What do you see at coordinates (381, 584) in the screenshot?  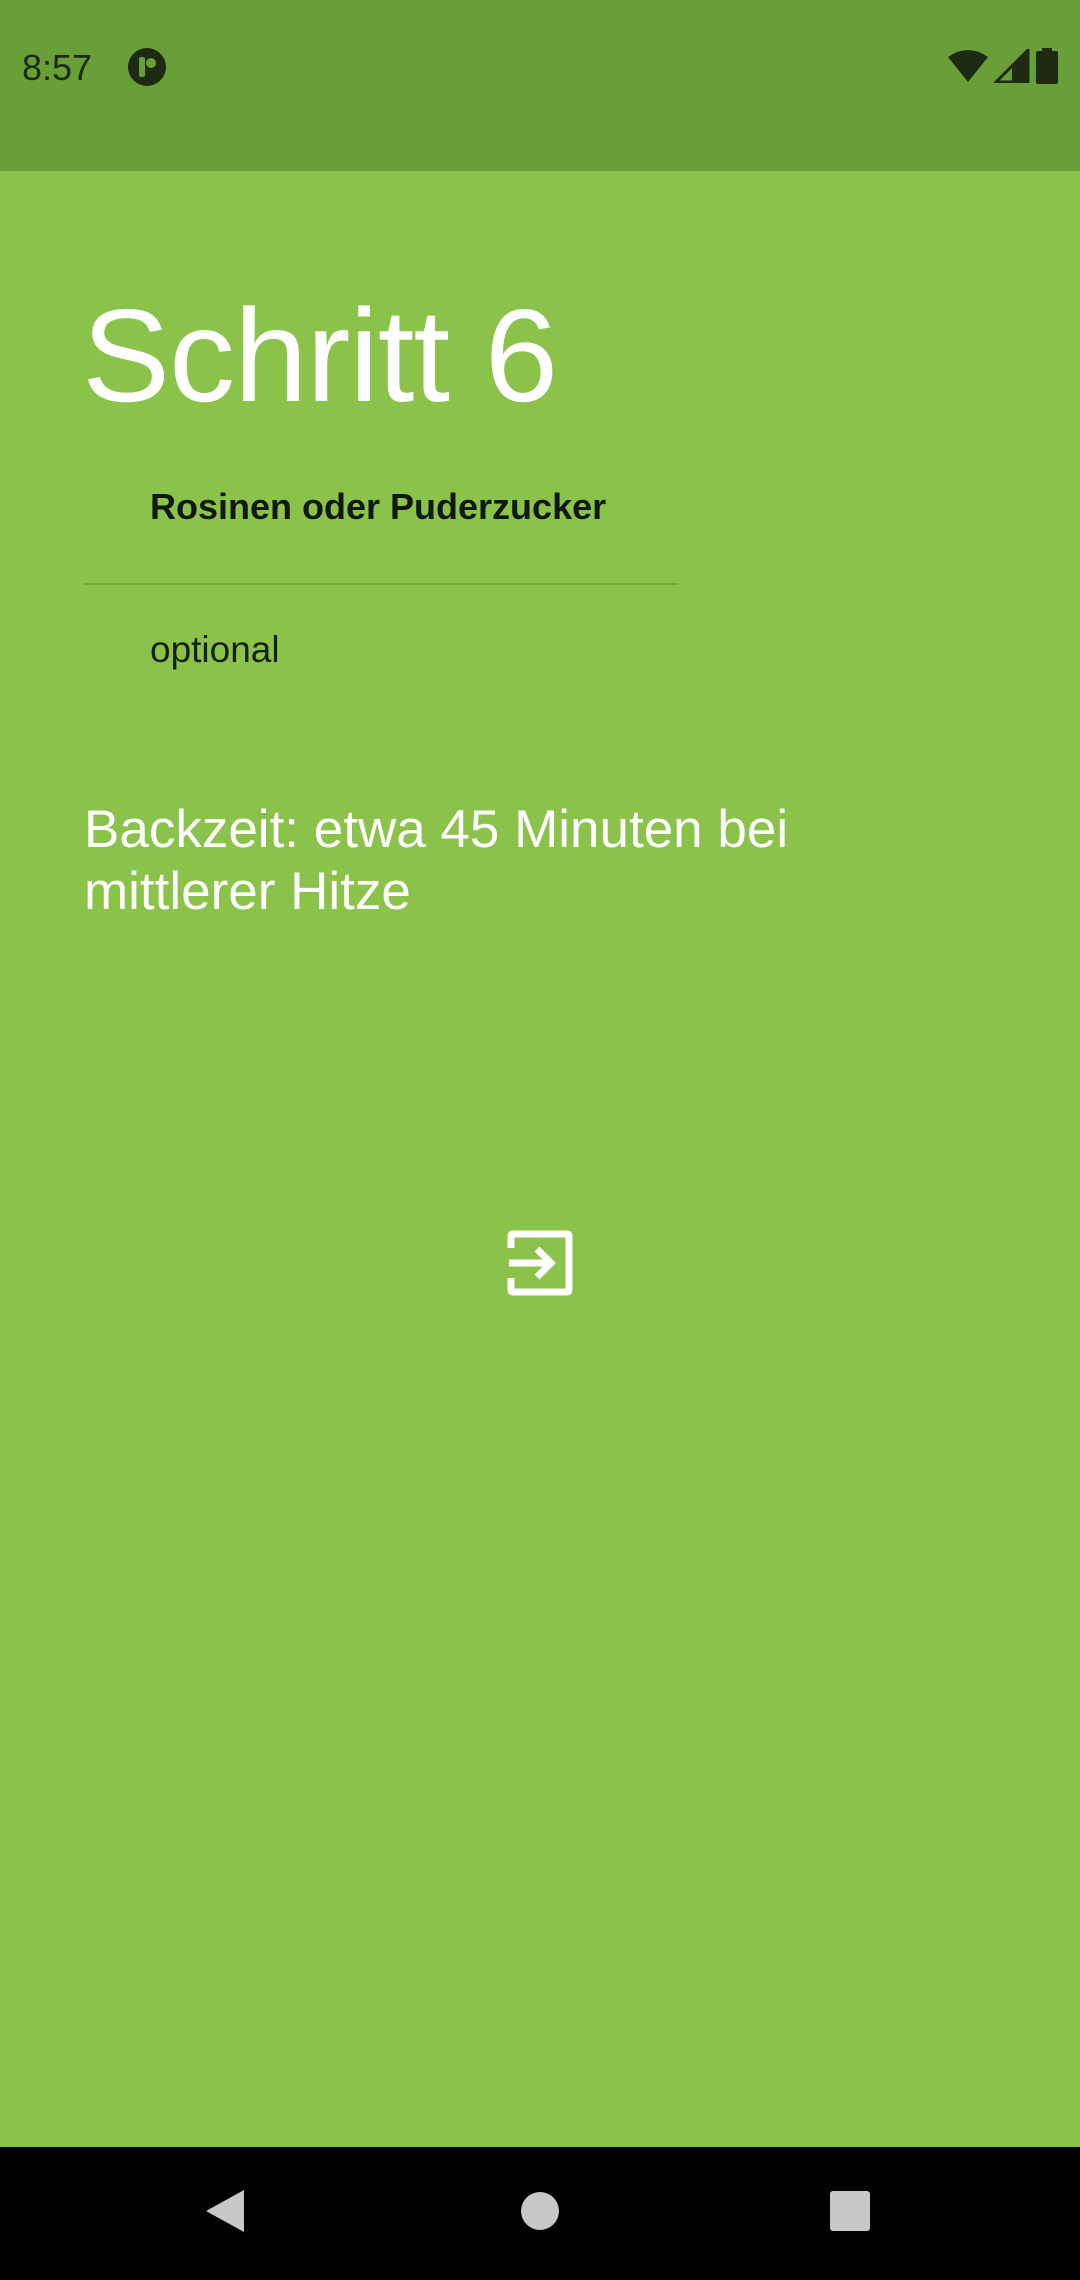 I see `divider` at bounding box center [381, 584].